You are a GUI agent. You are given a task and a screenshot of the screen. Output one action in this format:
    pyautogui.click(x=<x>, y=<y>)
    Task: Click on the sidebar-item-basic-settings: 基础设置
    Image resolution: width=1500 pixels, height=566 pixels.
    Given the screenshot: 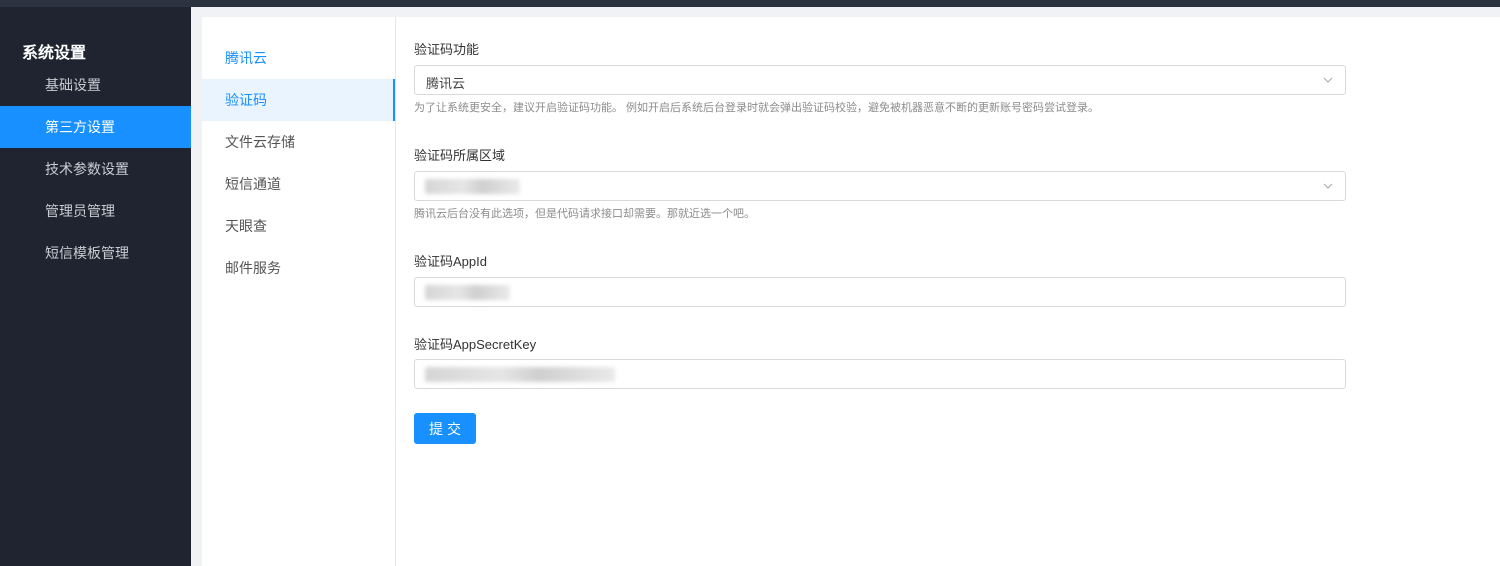 What is the action you would take?
    pyautogui.click(x=95, y=85)
    